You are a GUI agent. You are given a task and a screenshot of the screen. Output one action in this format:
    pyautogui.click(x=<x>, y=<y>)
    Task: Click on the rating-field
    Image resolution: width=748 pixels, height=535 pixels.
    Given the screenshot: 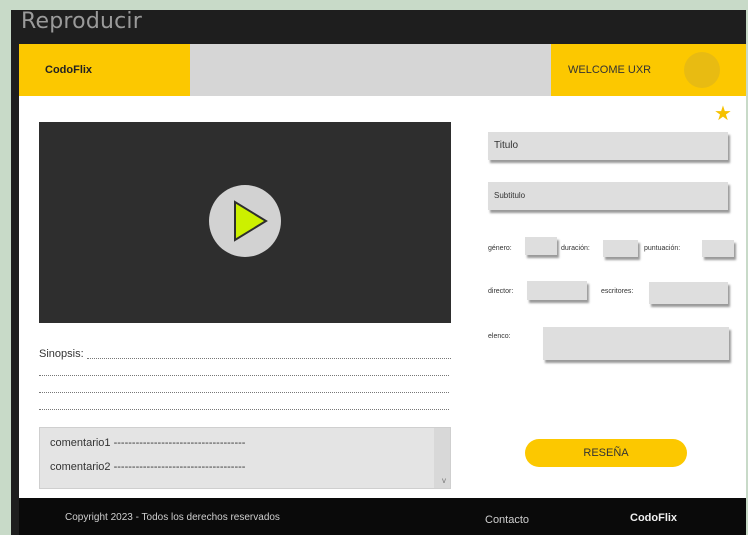 What is the action you would take?
    pyautogui.click(x=718, y=248)
    